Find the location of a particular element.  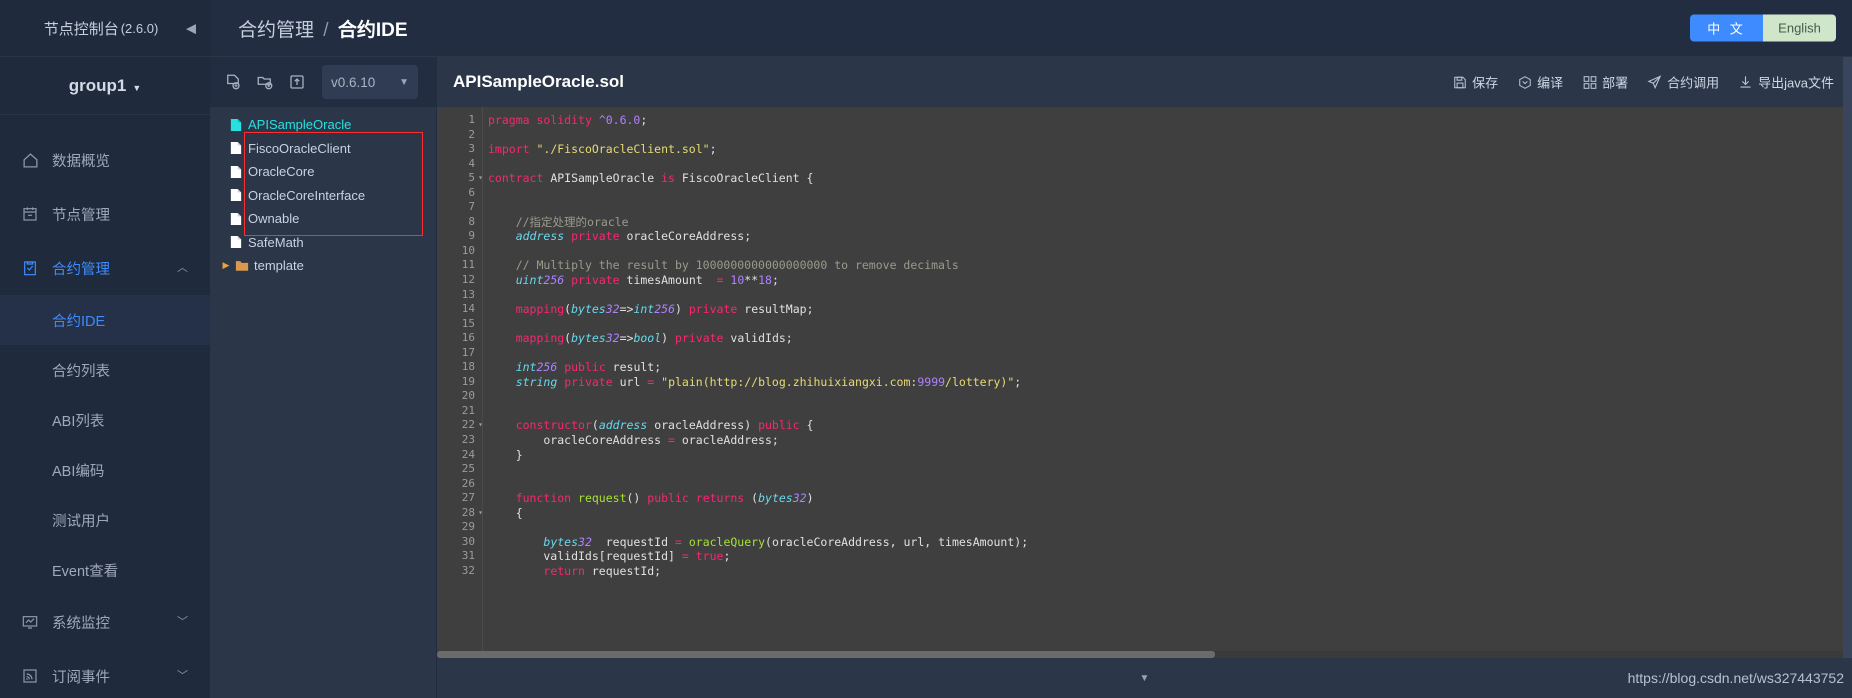

line-number: 13 is located at coordinates (468, 294).